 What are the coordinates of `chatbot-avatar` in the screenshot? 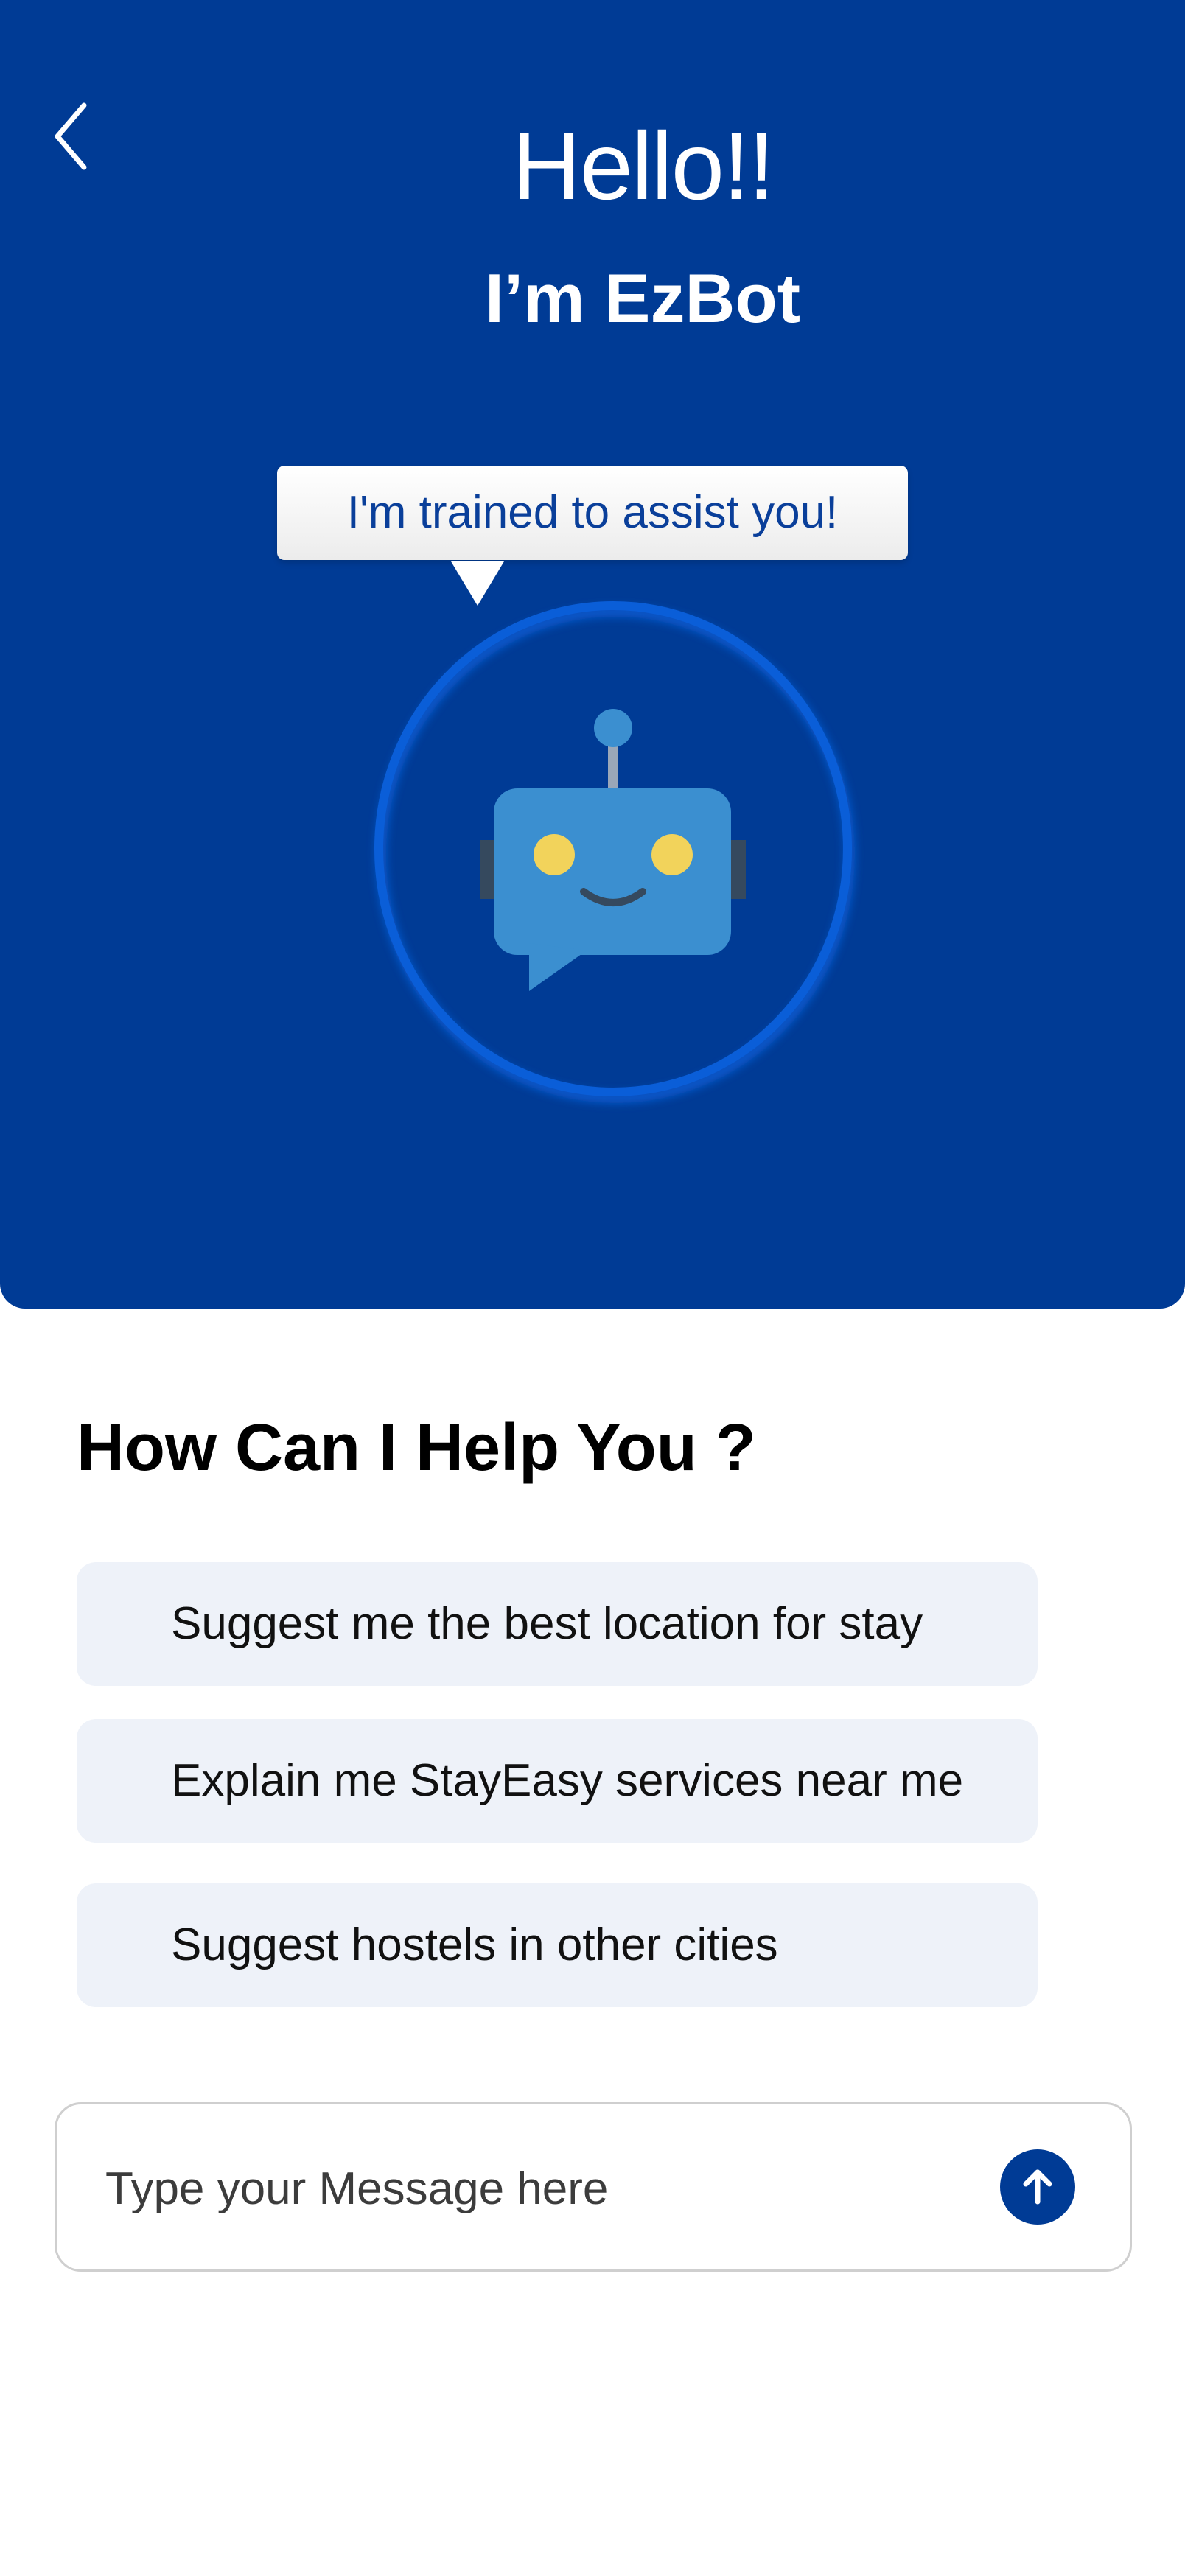 It's located at (615, 854).